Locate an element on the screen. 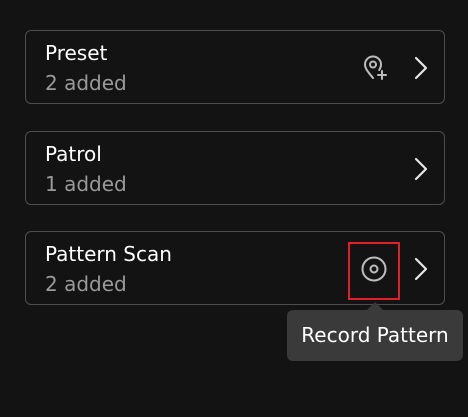  location-pin-add-icon is located at coordinates (374, 68).